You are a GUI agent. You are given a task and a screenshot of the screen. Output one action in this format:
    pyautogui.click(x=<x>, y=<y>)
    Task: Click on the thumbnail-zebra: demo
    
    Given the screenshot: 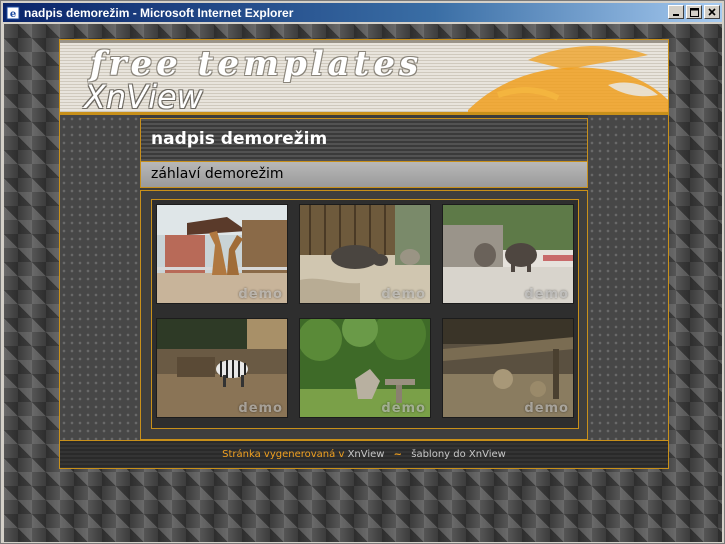 What is the action you would take?
    pyautogui.click(x=222, y=368)
    